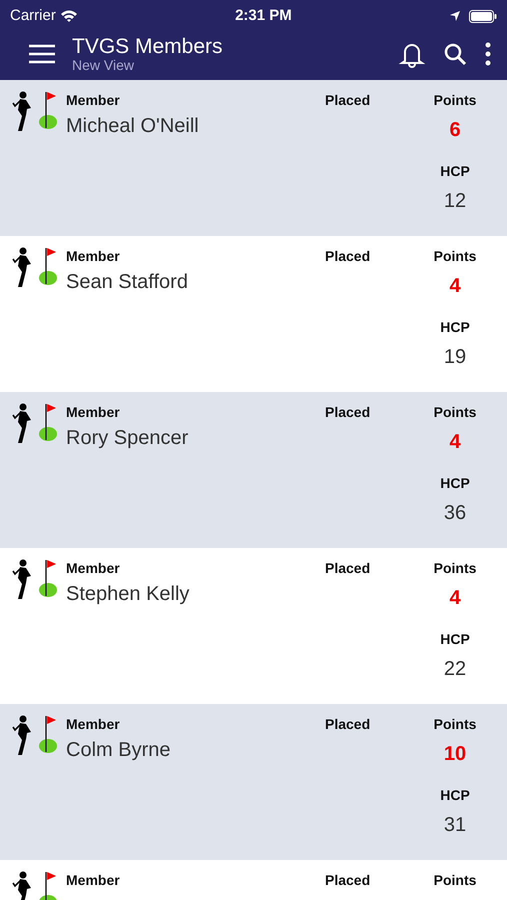  I want to click on wifi-icon, so click(69, 16).